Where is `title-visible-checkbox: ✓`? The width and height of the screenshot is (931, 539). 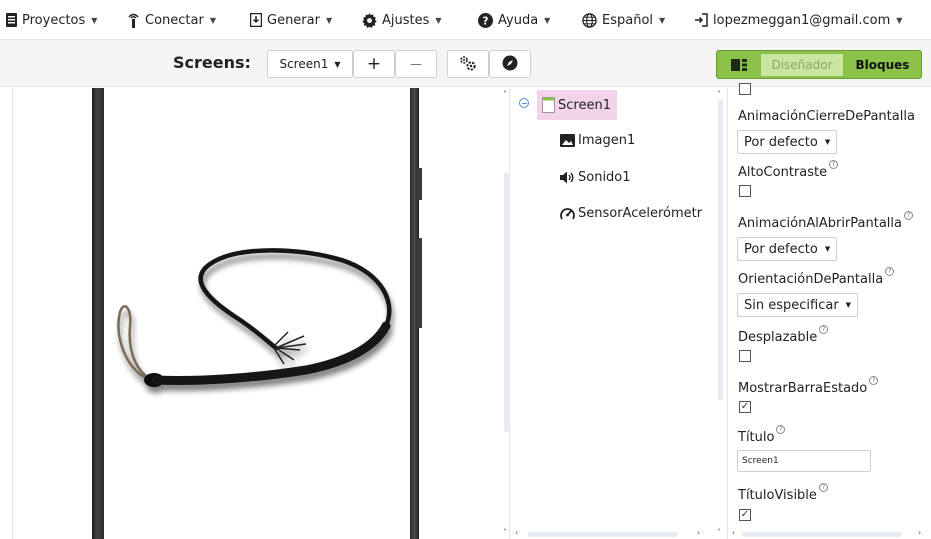
title-visible-checkbox: ✓ is located at coordinates (745, 515).